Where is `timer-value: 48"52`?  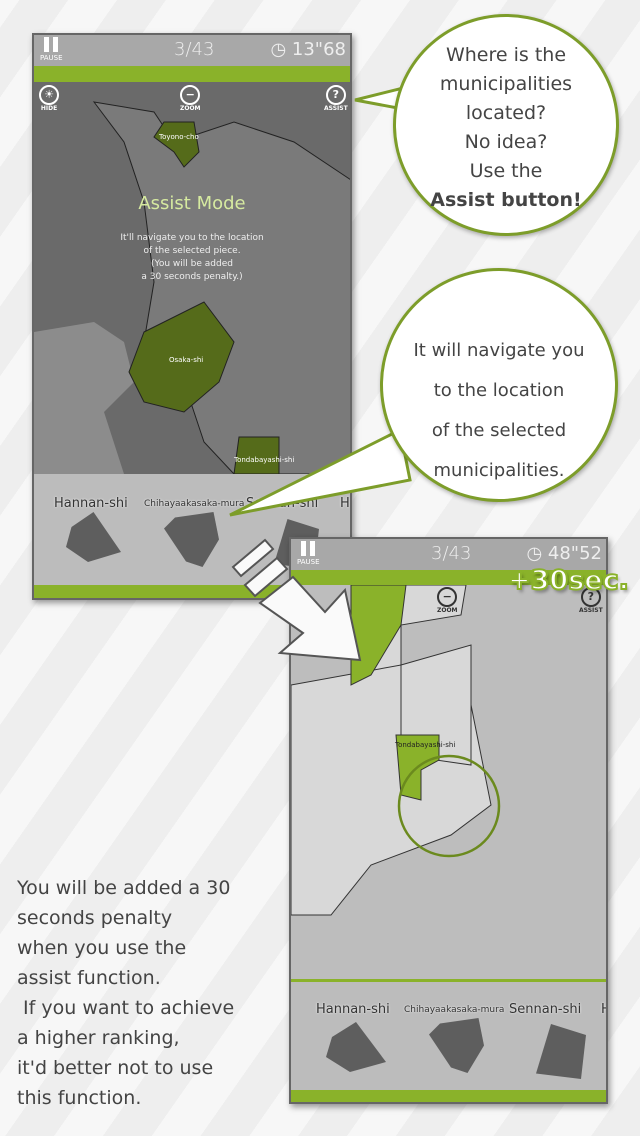 timer-value: 48"52 is located at coordinates (574, 553).